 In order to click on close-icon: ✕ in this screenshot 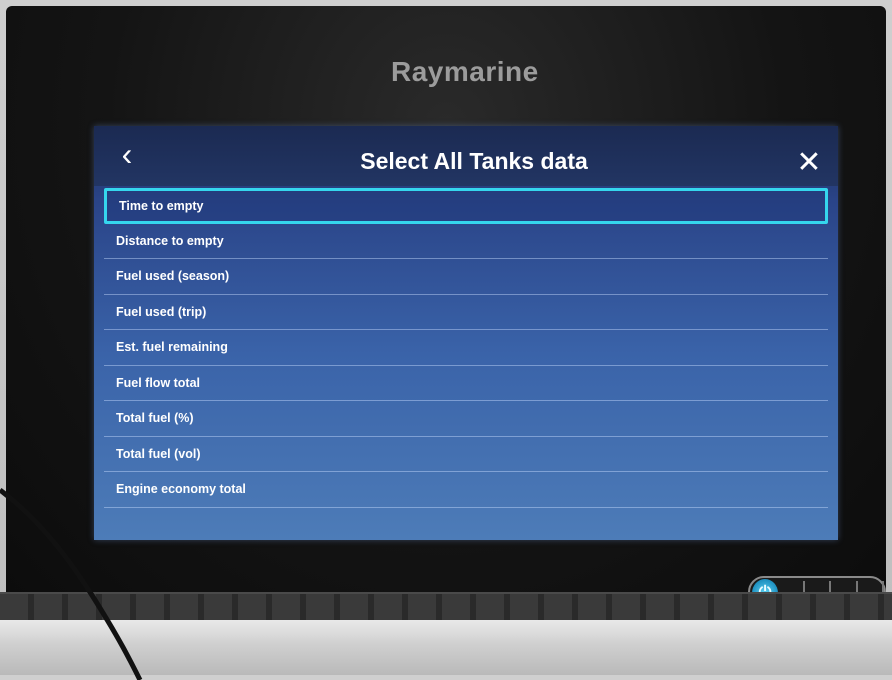, I will do `click(809, 162)`.